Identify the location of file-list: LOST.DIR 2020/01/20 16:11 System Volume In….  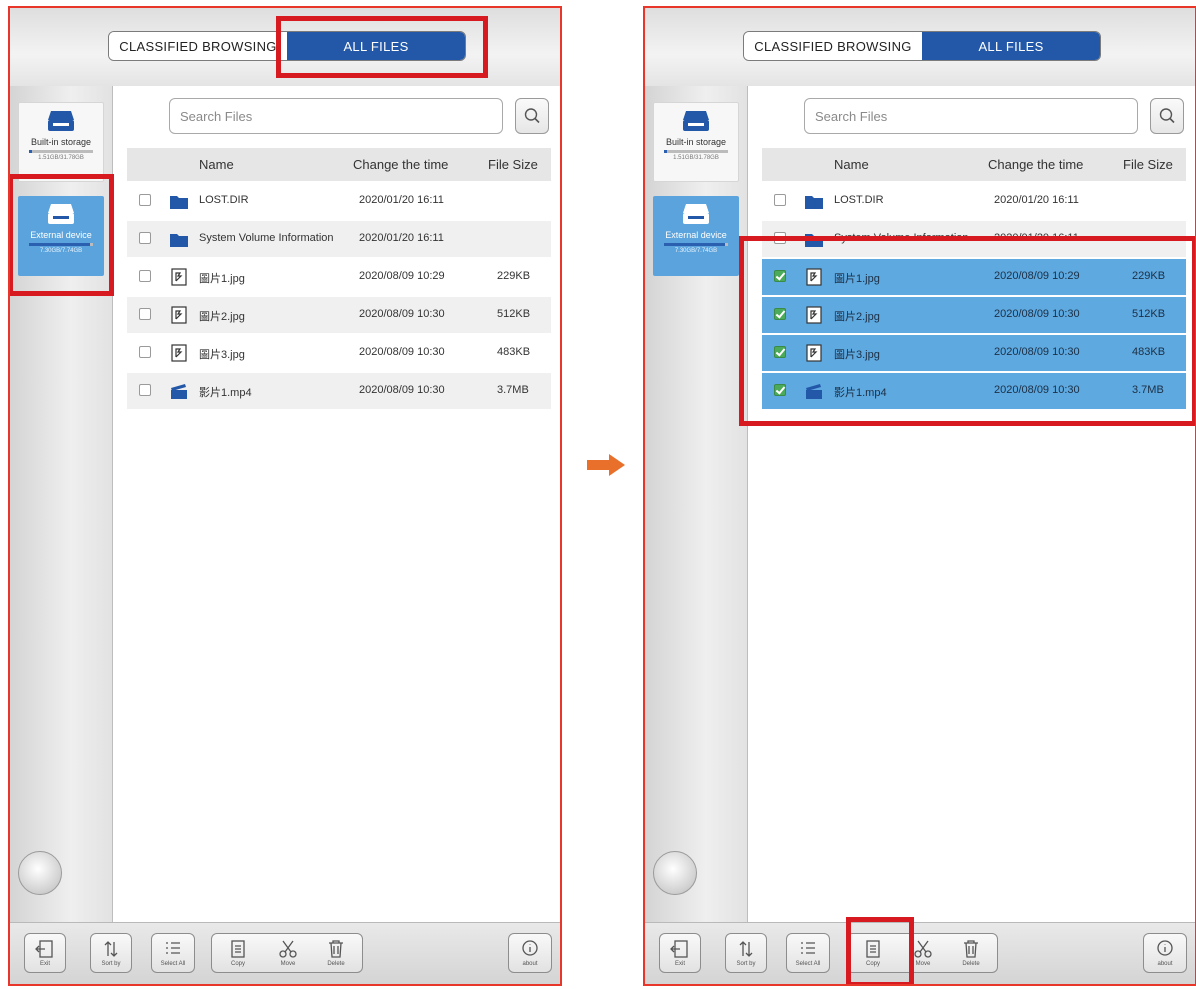
(339, 296).